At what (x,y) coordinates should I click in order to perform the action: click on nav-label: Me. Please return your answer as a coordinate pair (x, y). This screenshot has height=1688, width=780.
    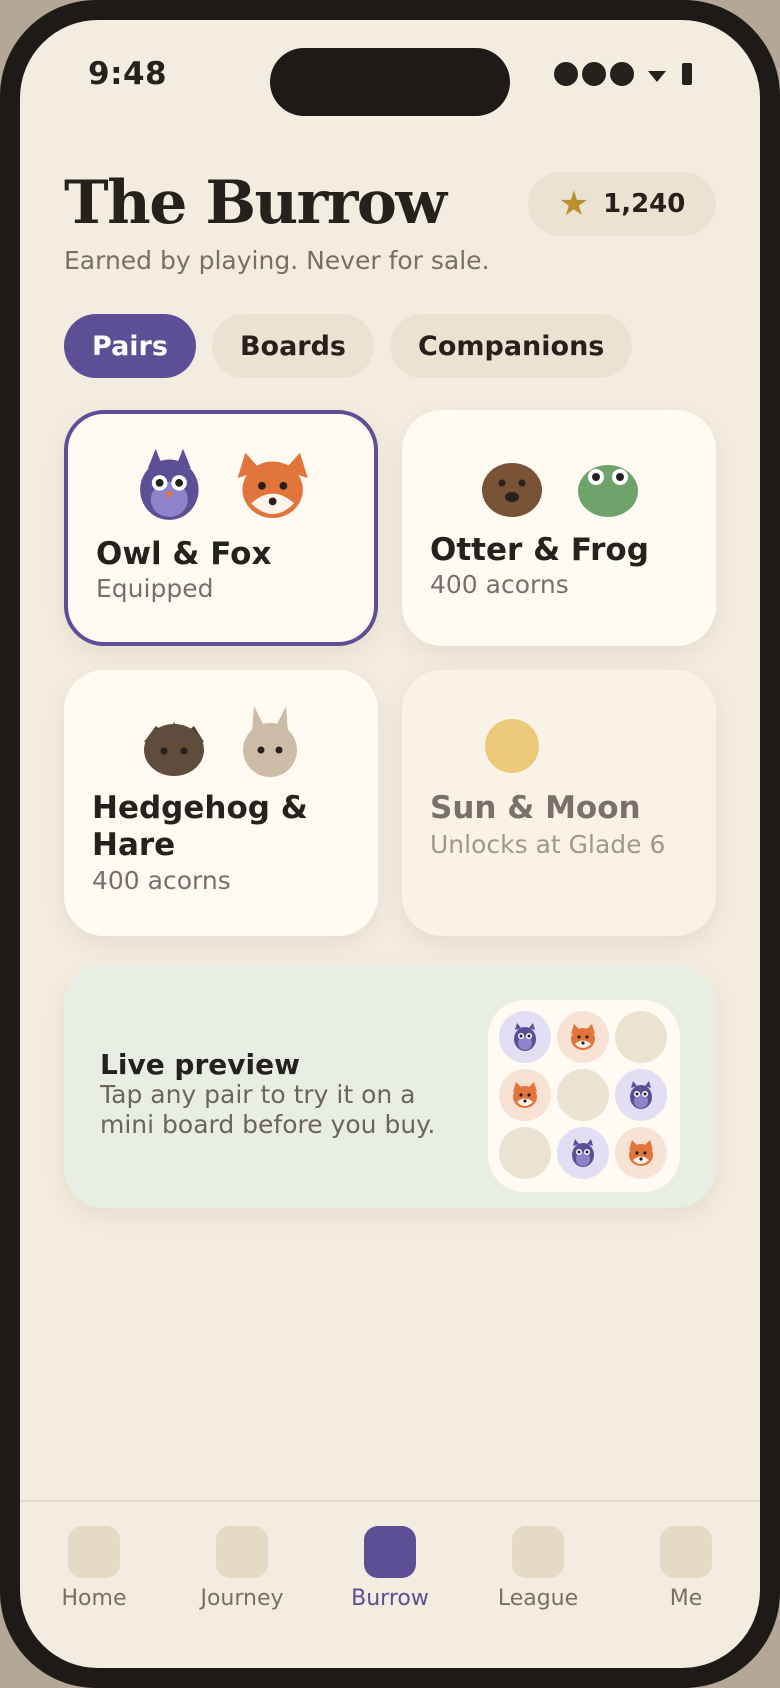
    Looking at the image, I should click on (686, 1598).